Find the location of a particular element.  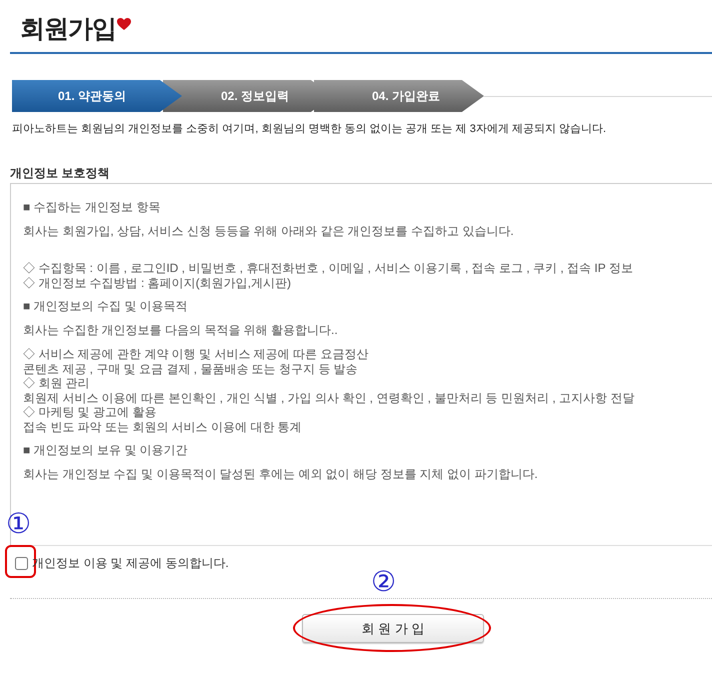

policy-text: 회사는 수집한 개인정보를 다음의 목적을 위해 활용합니다.. is located at coordinates (181, 330).